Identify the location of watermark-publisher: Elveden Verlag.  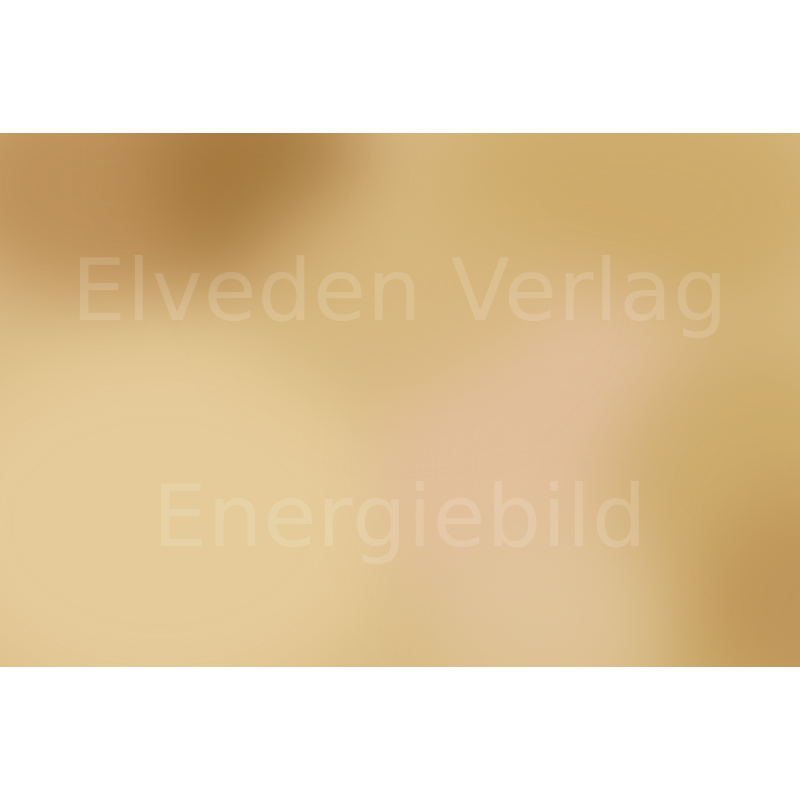
(400, 291).